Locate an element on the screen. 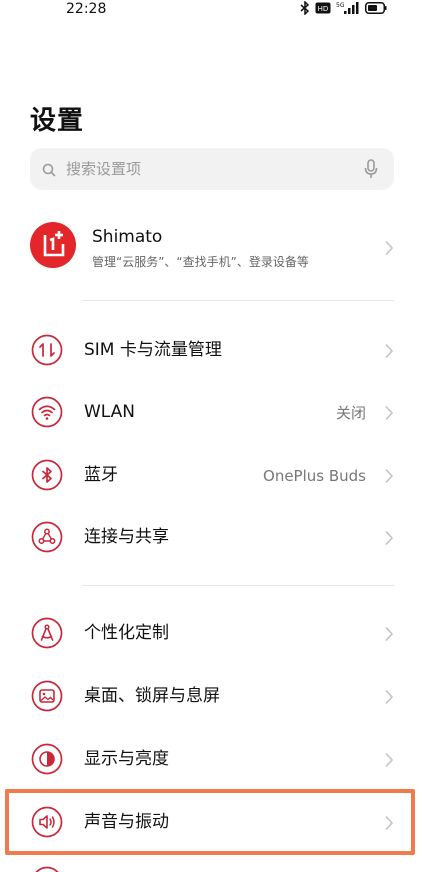 The height and width of the screenshot is (872, 422). setting-value: OnePlus Buds is located at coordinates (314, 476).